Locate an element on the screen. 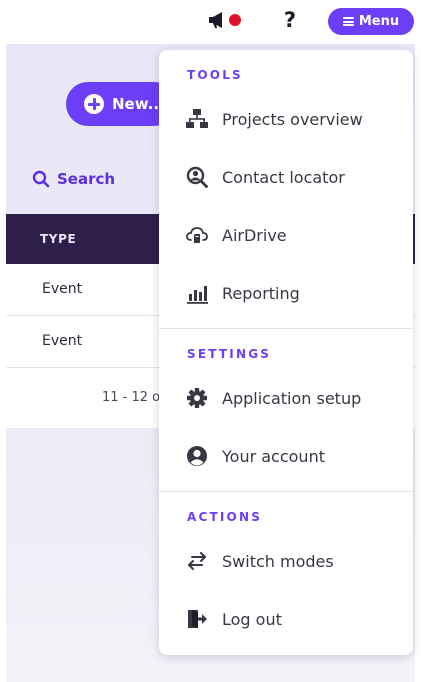 The width and height of the screenshot is (421, 682). cloud-drive-icon is located at coordinates (197, 235).